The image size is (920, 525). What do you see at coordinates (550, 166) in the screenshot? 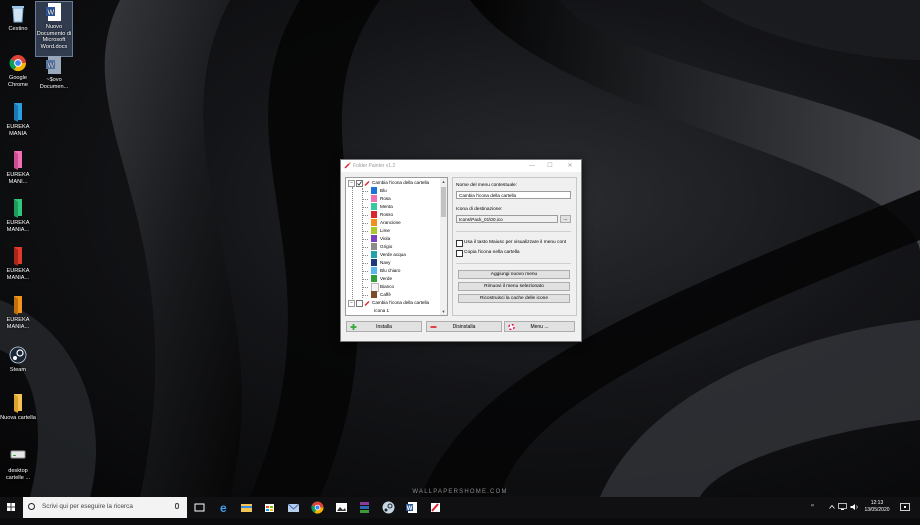
I see `maximize-button: ☐` at bounding box center [550, 166].